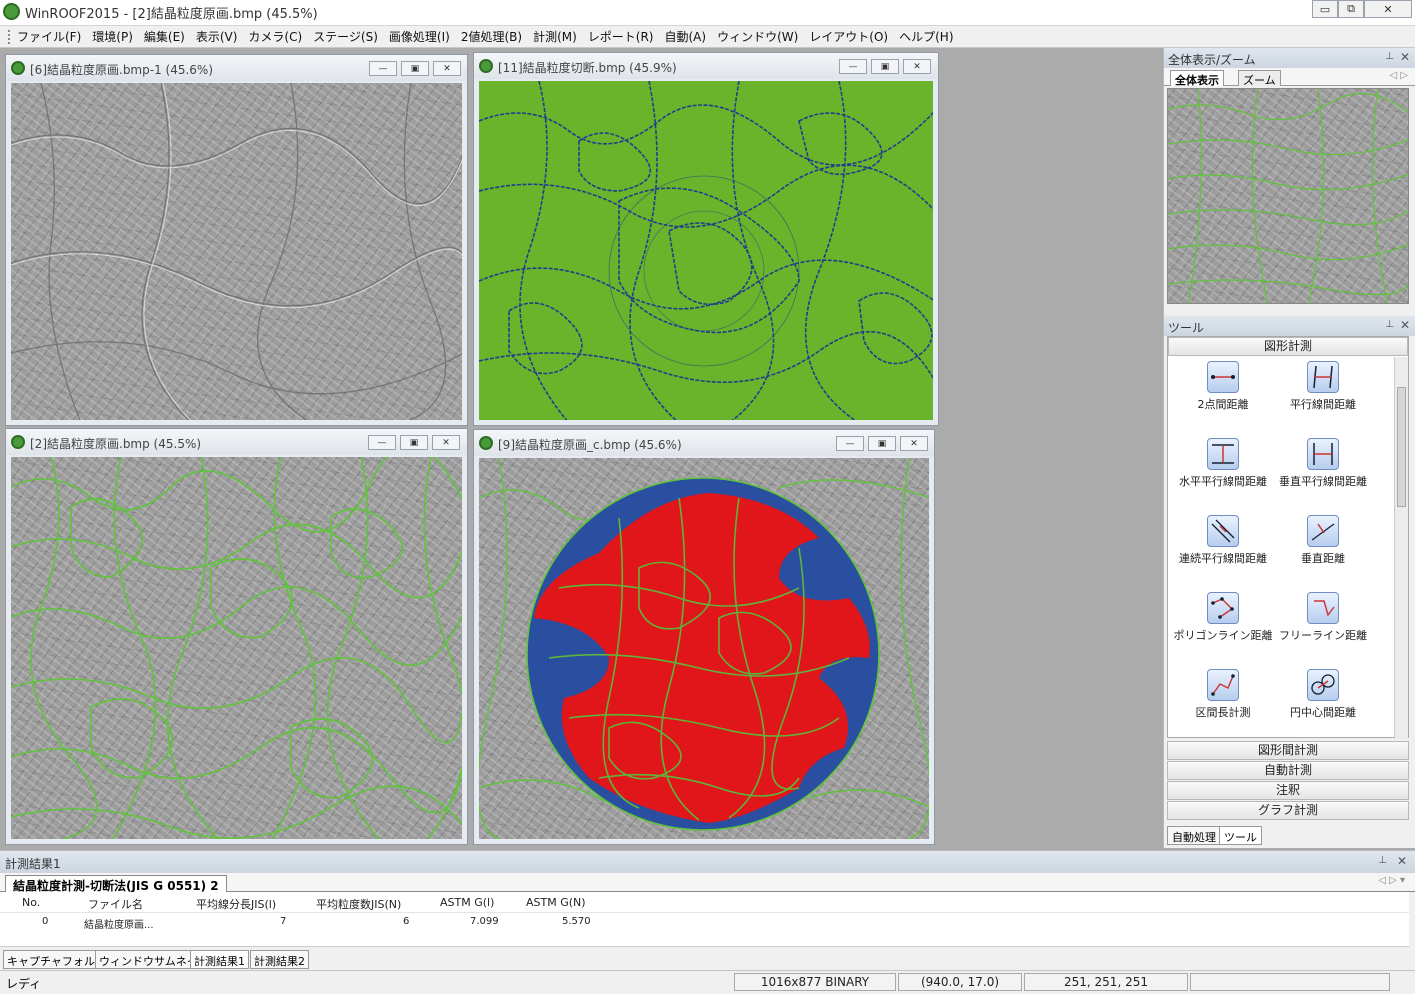  Describe the element at coordinates (926, 36) in the screenshot. I see `menu-help: ヘルプ(H)` at that location.